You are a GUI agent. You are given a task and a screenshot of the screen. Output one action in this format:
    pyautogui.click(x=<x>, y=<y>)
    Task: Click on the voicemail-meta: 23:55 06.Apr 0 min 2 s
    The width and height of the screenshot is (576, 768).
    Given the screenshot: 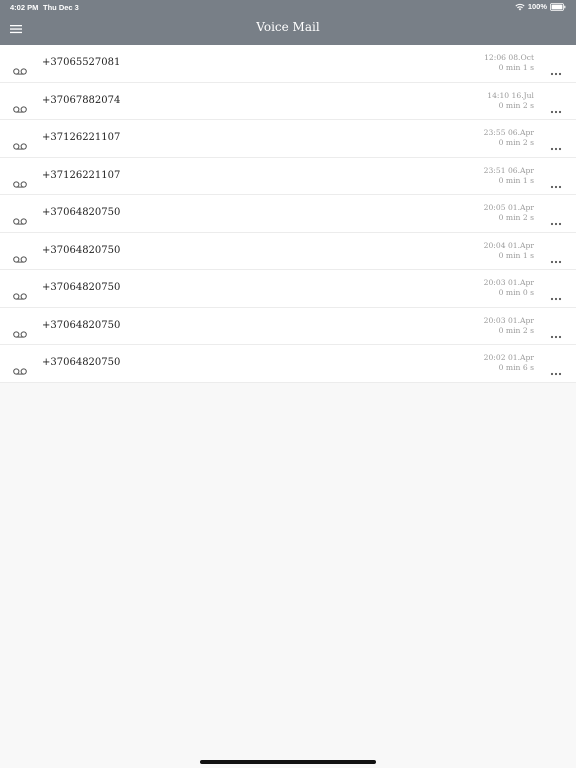 What is the action you would take?
    pyautogui.click(x=509, y=138)
    